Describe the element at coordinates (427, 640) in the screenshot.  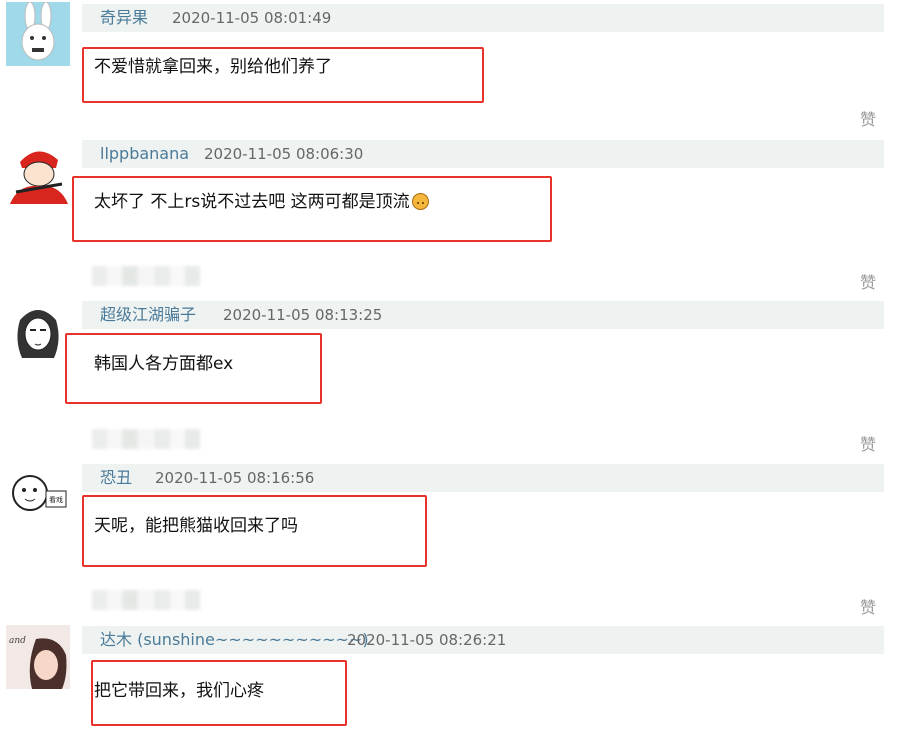
I see `timestamp: 2020-11-05 08:26:21` at that location.